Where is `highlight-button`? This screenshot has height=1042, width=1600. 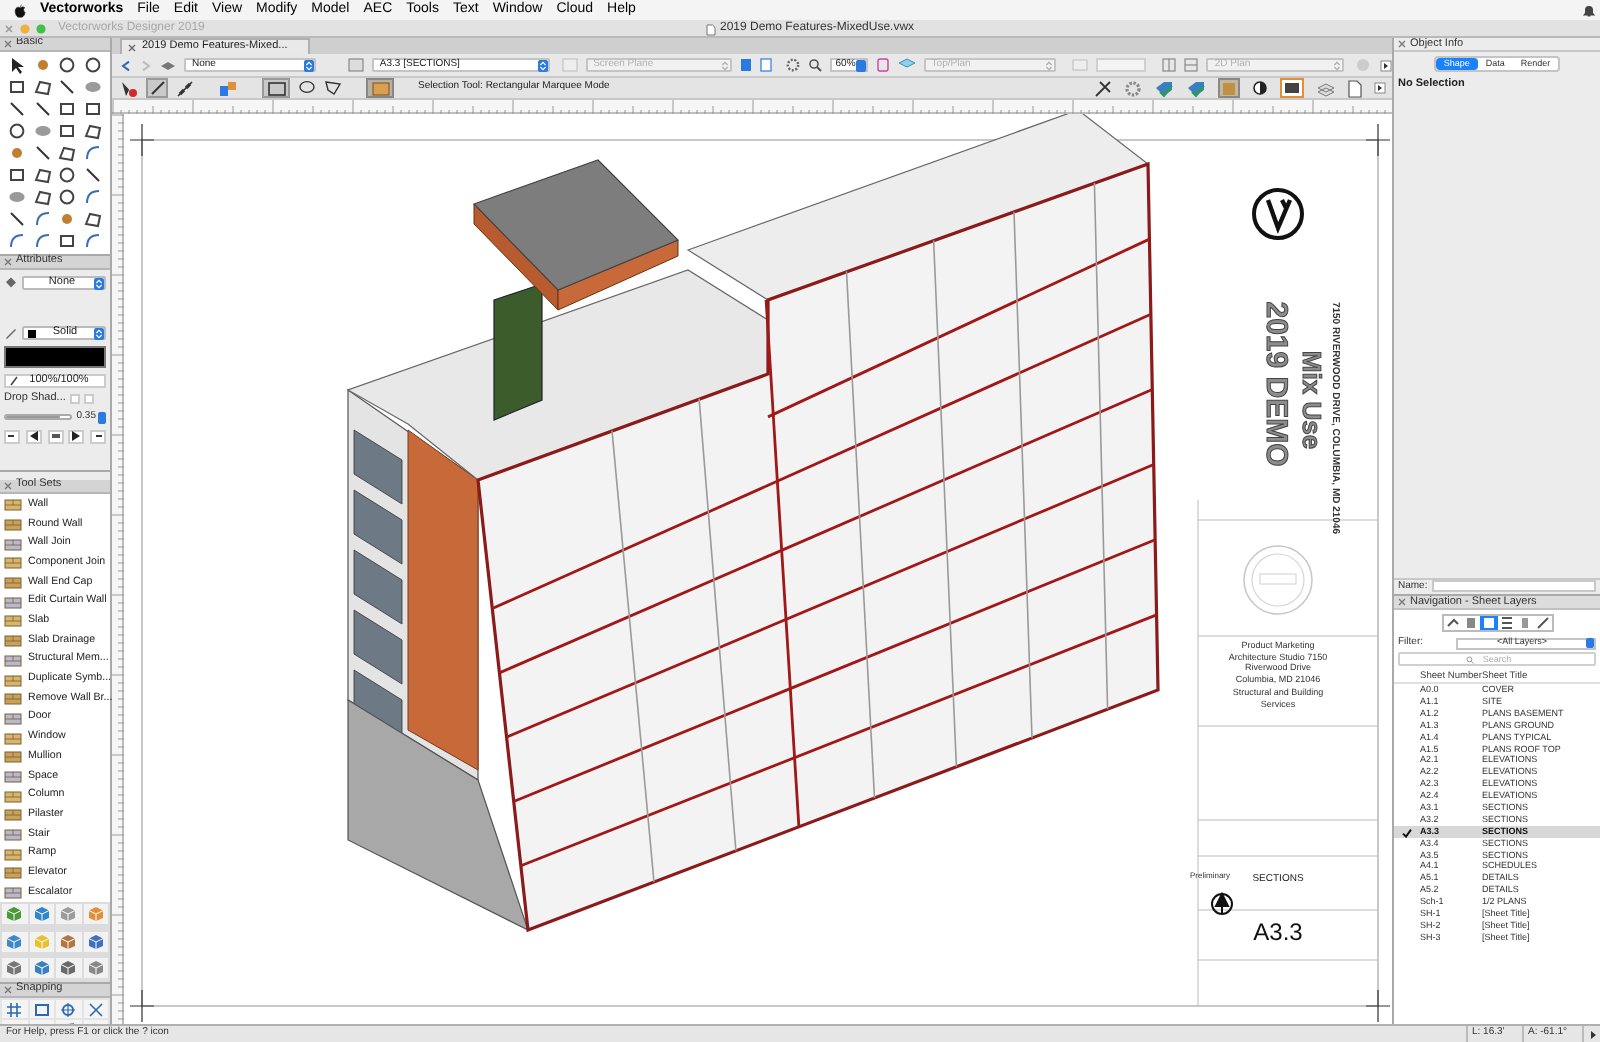
highlight-button is located at coordinates (1292, 88).